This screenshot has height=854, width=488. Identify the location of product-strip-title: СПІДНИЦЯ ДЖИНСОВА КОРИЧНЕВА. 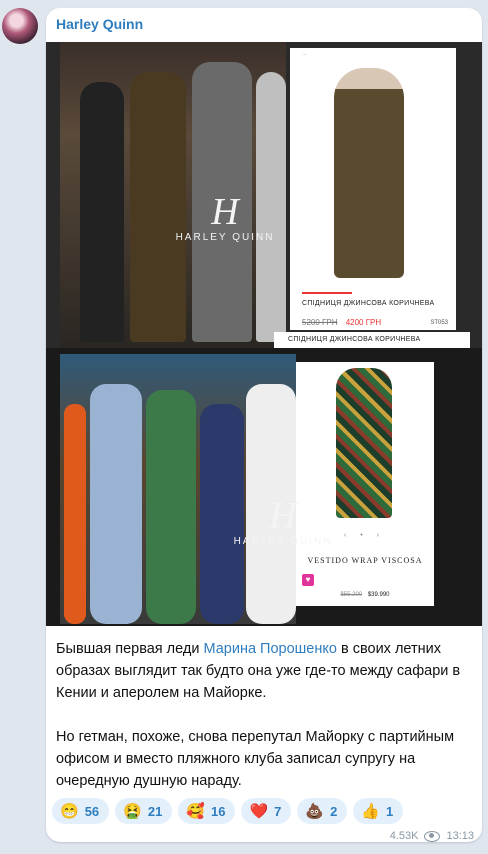
(354, 339).